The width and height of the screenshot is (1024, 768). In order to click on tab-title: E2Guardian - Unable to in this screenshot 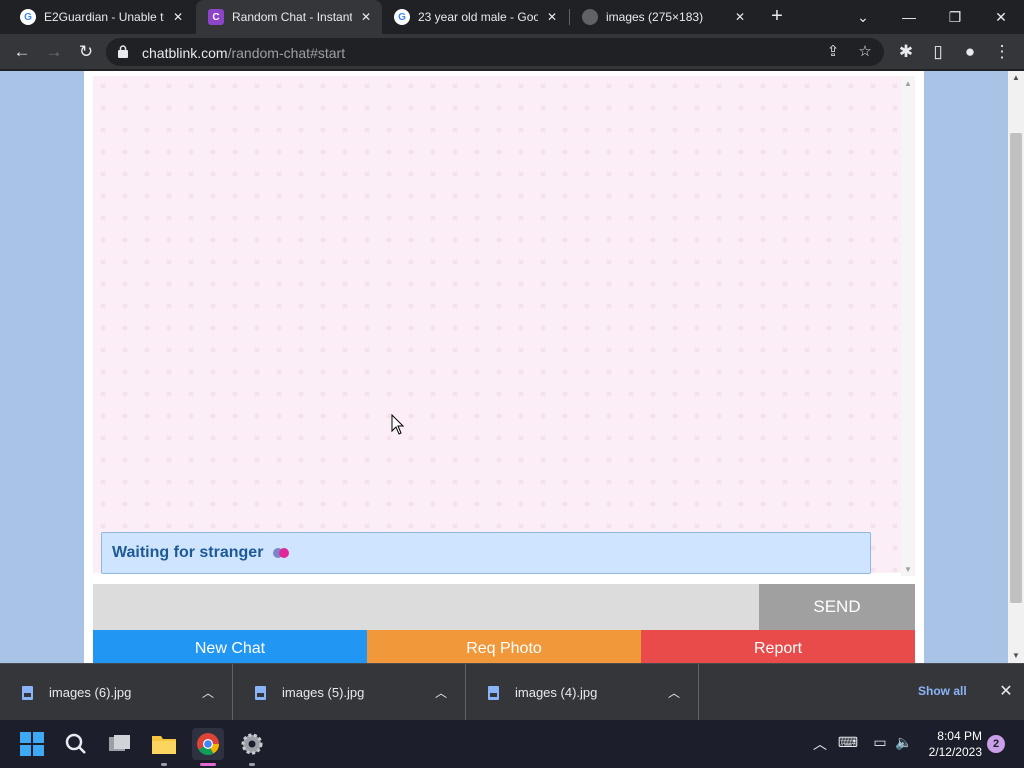, I will do `click(104, 17)`.